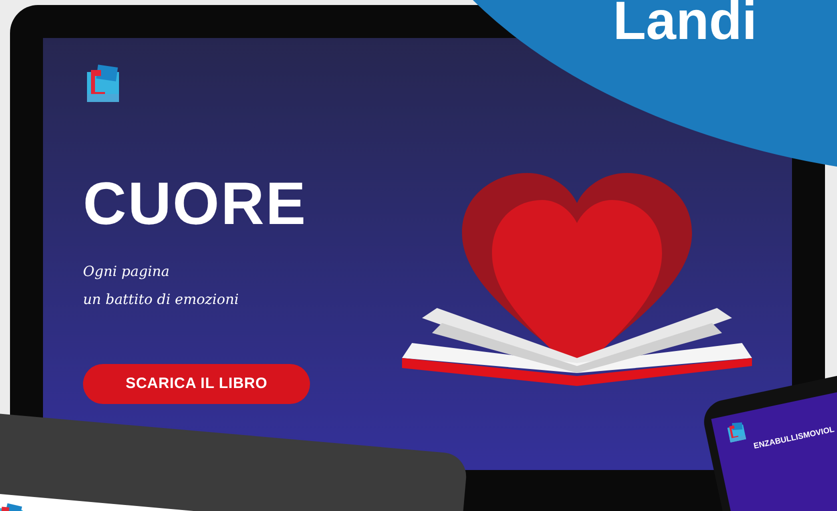  I want to click on tagline-line: Ogni pagina, so click(126, 272).